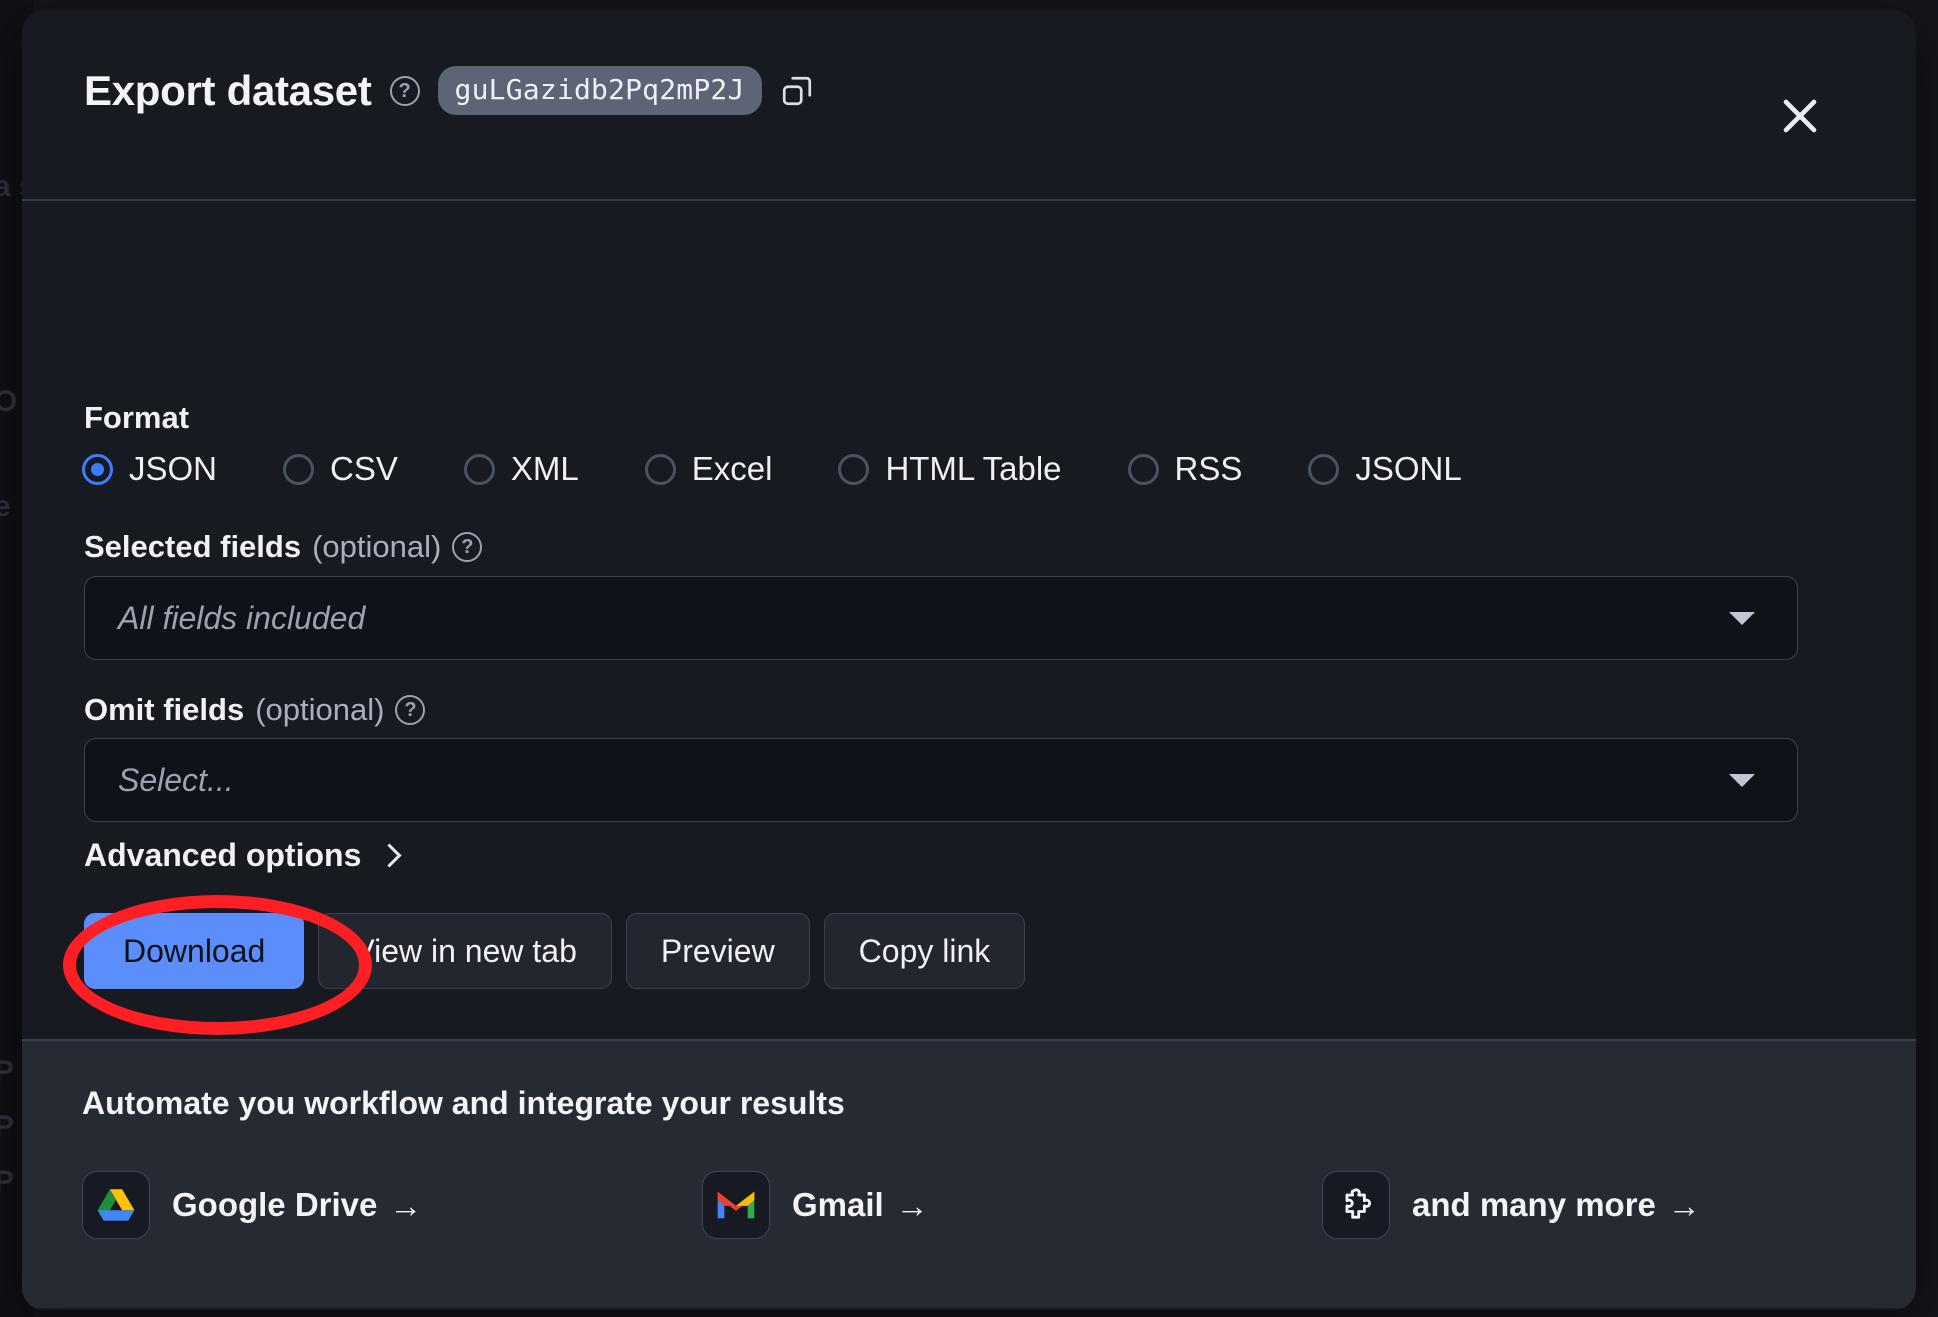  I want to click on download-button: Download, so click(194, 951).